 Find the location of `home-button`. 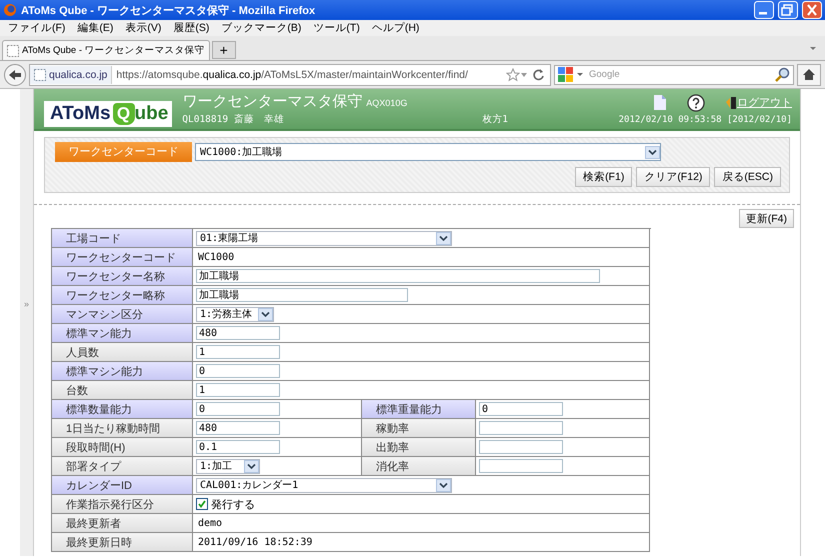

home-button is located at coordinates (809, 75).